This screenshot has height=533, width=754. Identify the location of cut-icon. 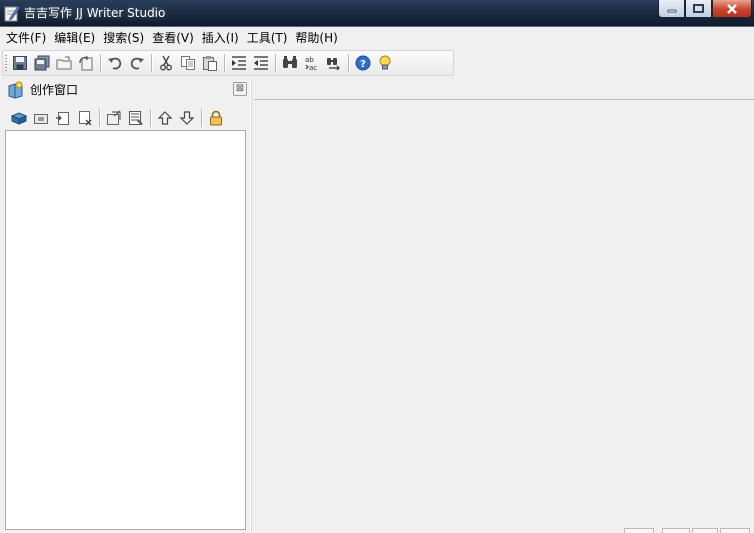
(166, 63).